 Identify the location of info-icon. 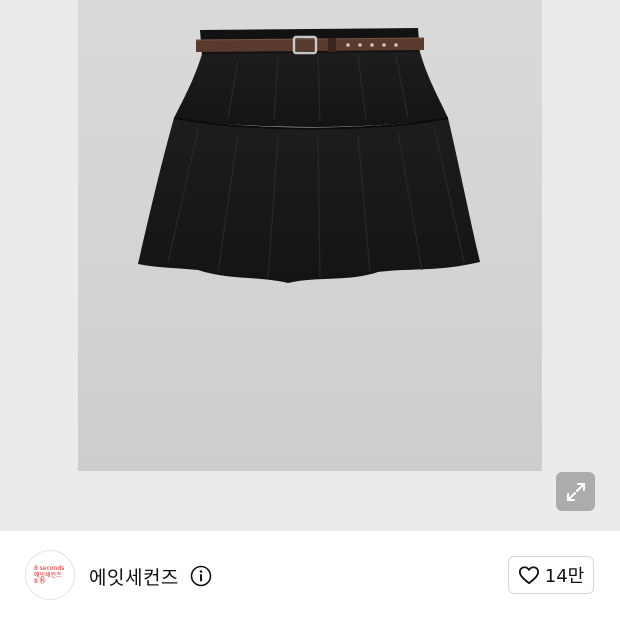
(201, 576).